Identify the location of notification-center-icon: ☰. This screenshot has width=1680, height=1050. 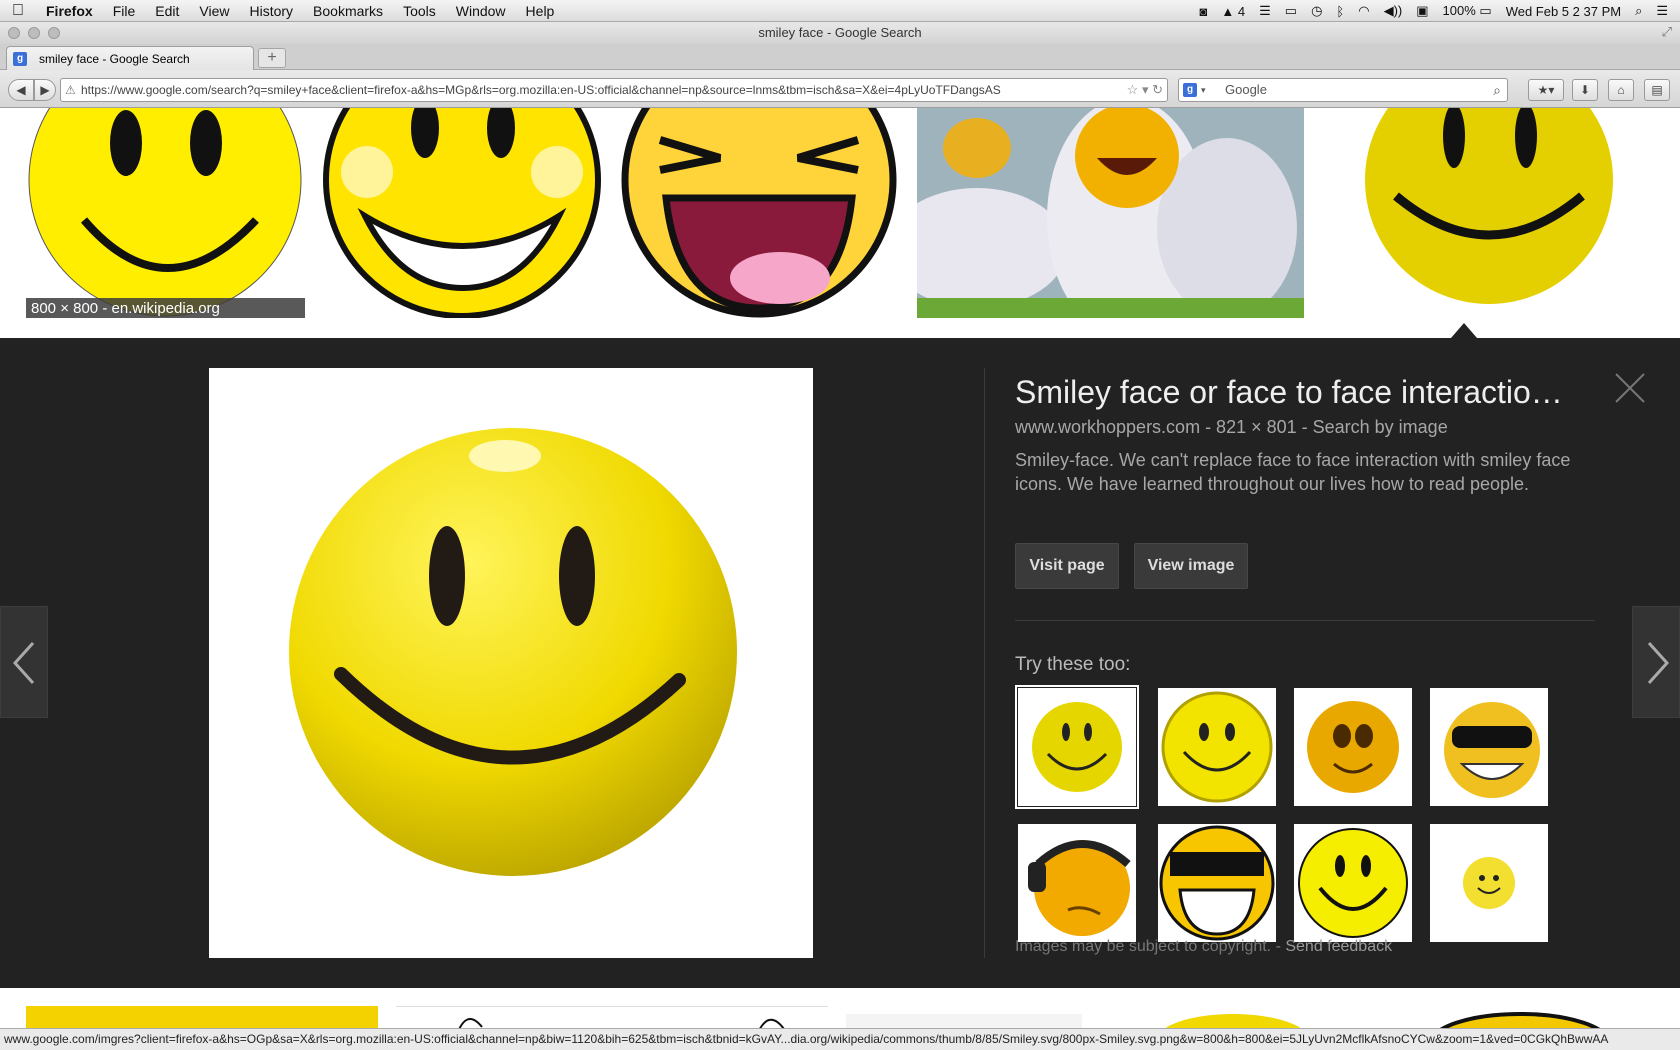
(1662, 11).